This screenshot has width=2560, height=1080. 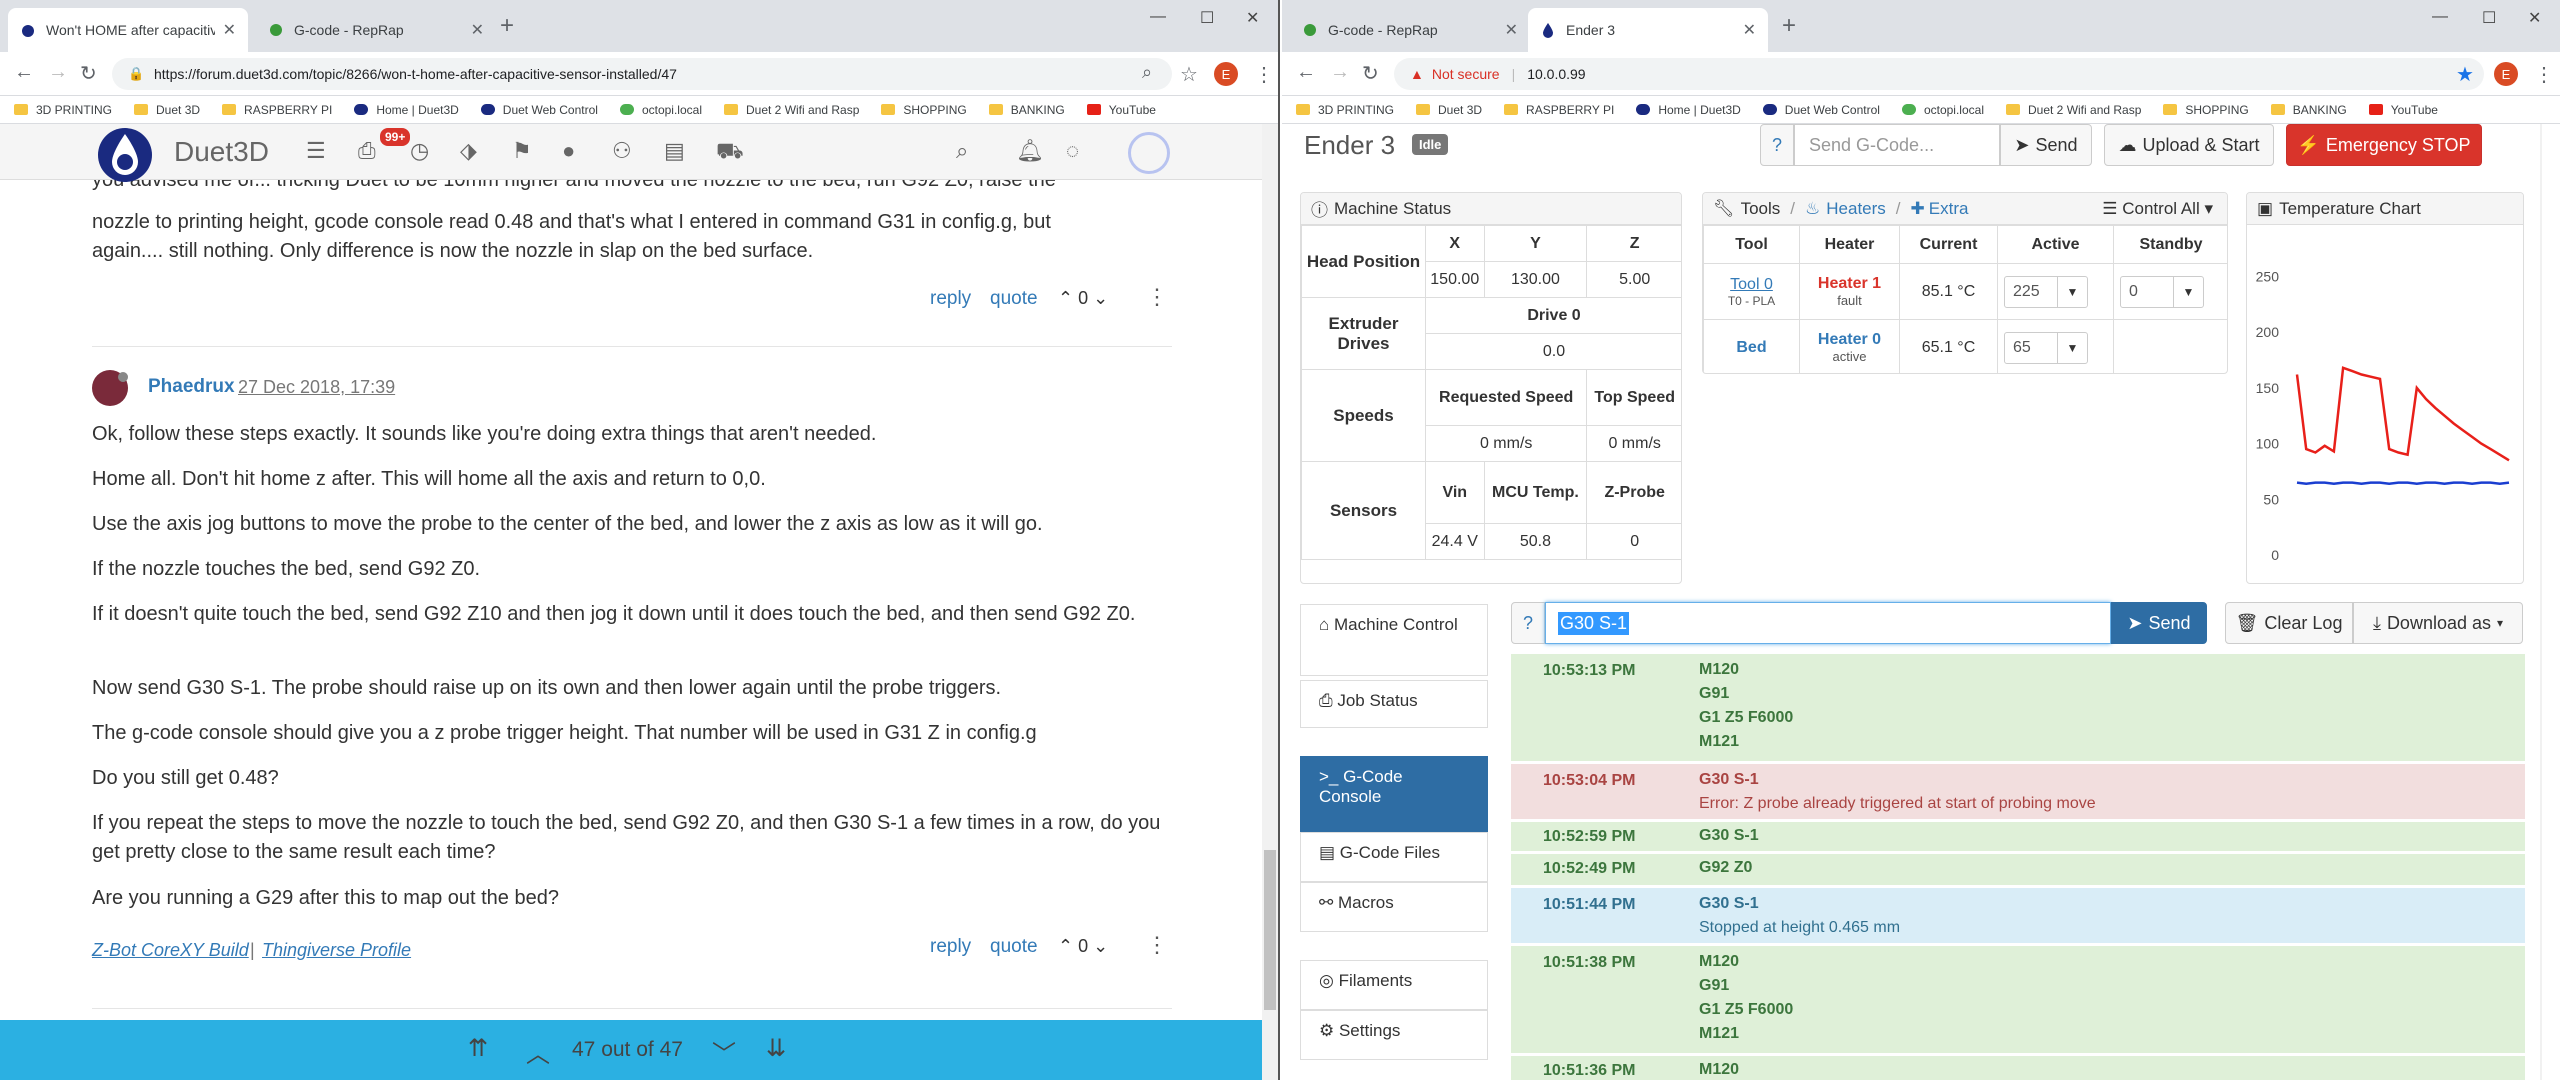 What do you see at coordinates (2534, 18) in the screenshot?
I see `close-window-icon: ✕` at bounding box center [2534, 18].